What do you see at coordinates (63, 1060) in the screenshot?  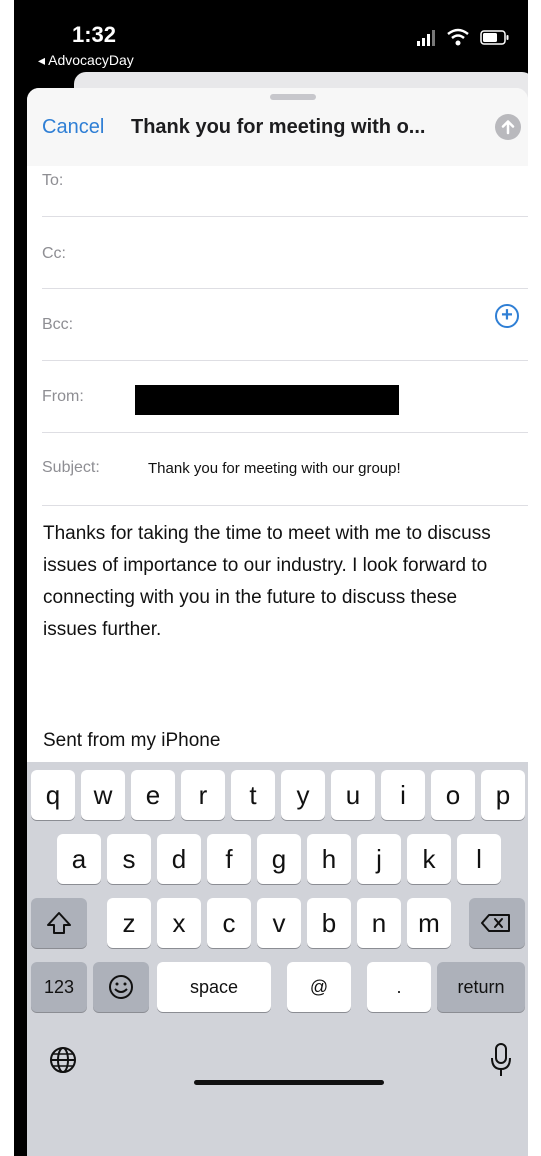 I see `globe-icon` at bounding box center [63, 1060].